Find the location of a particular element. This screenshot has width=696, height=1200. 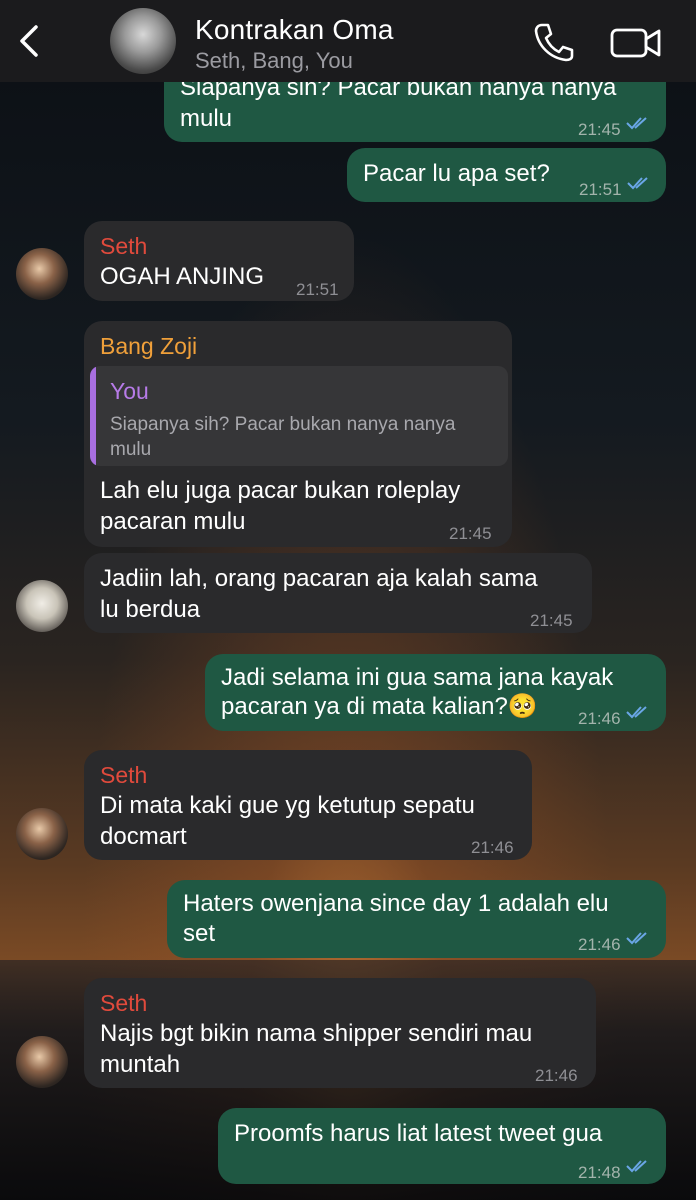

quote-sender: You is located at coordinates (129, 391).